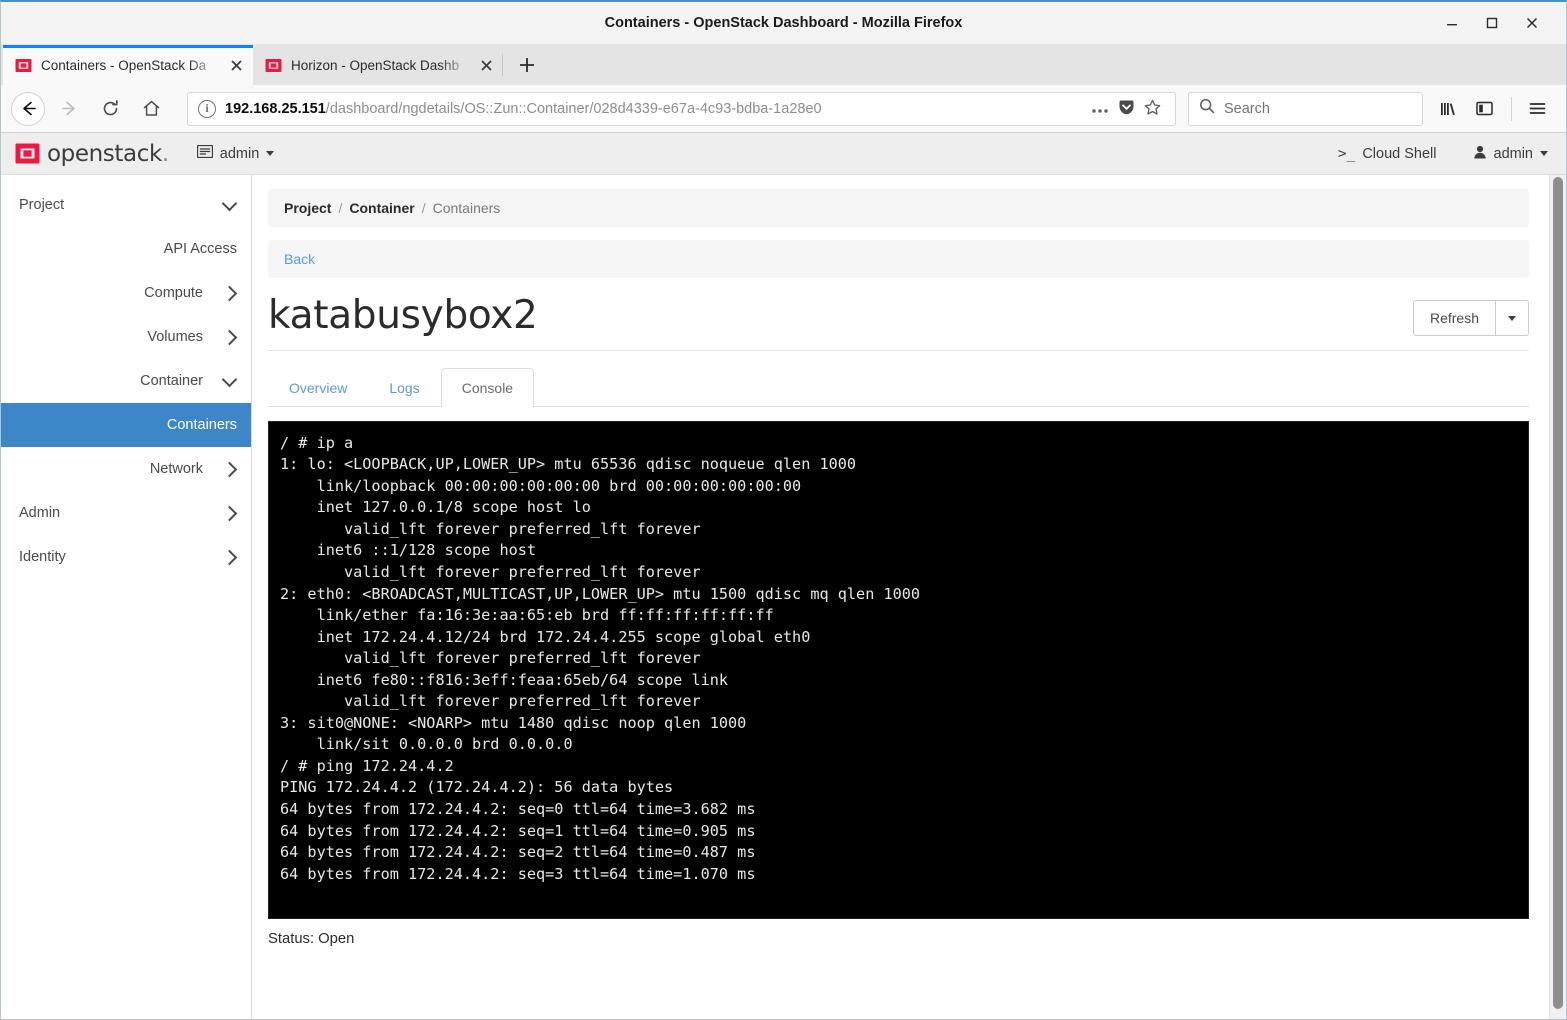  I want to click on home-icon, so click(151, 109).